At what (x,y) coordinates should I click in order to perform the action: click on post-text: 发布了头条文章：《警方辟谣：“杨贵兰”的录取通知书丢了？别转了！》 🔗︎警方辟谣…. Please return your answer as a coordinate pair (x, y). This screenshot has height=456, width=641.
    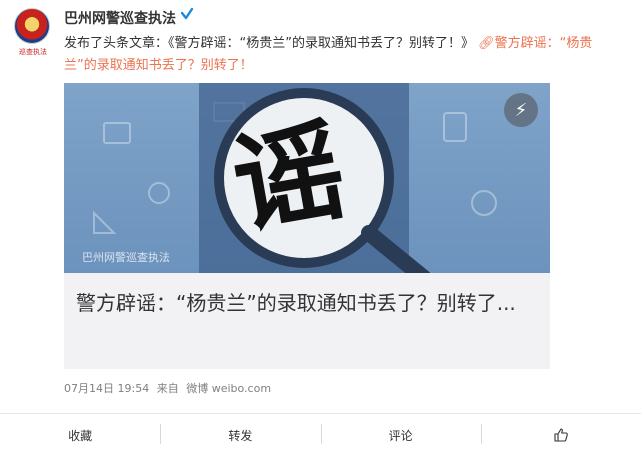
    Looking at the image, I should click on (344, 55).